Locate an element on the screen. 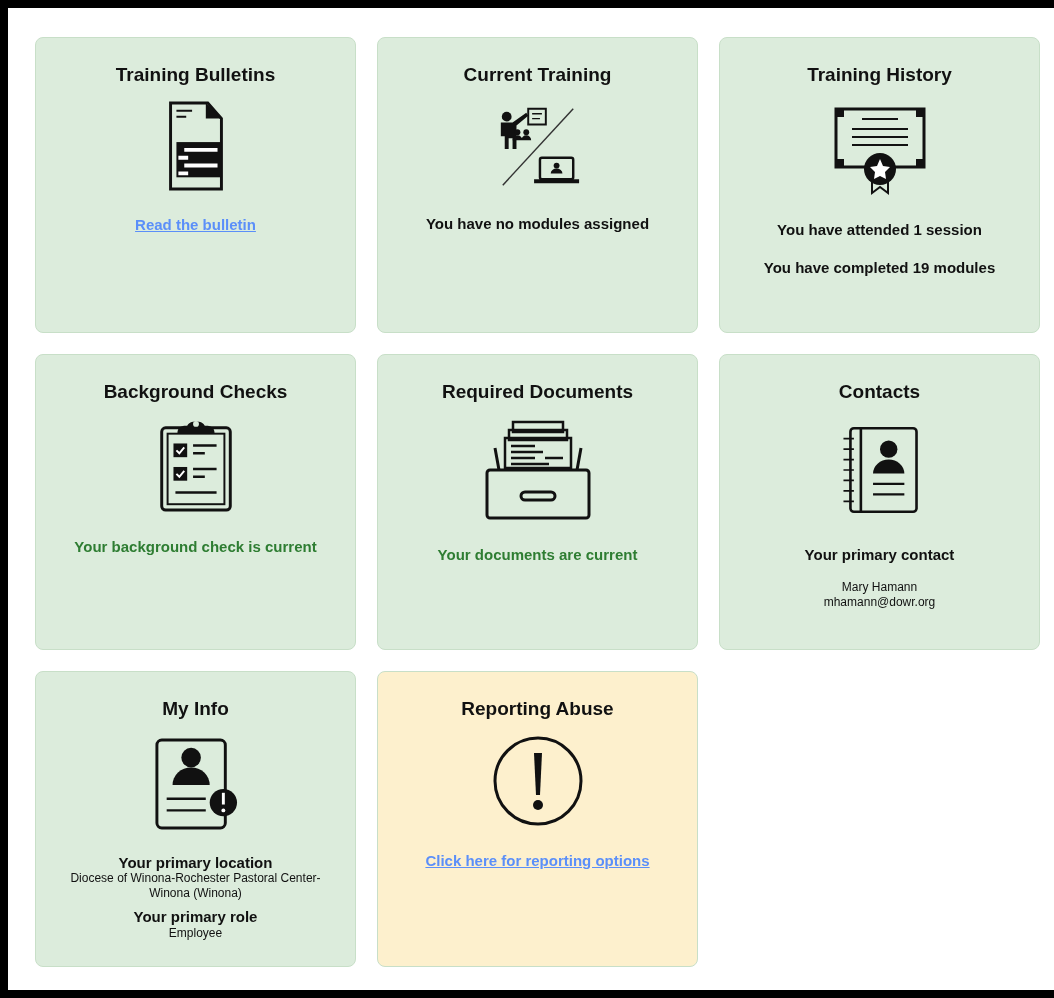 Image resolution: width=1054 pixels, height=998 pixels. summary-text: You have attended 1 session is located at coordinates (879, 229).